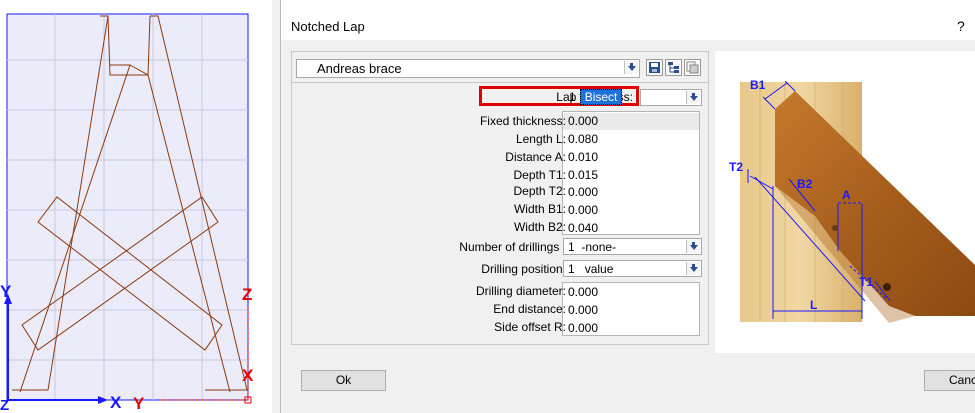 The height and width of the screenshot is (413, 975). I want to click on param-value: 0.010, so click(583, 157).